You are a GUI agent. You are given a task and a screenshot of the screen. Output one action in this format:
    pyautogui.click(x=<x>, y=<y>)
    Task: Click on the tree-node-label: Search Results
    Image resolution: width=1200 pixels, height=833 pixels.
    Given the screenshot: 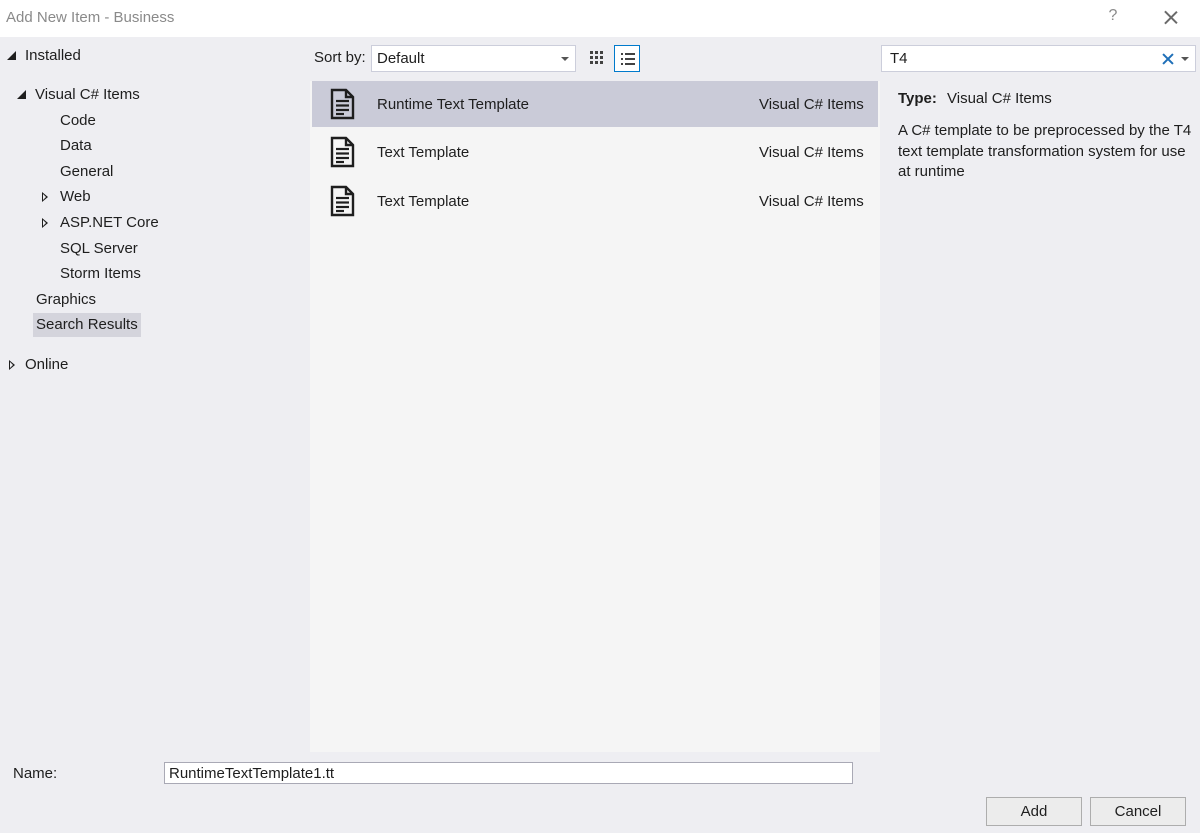 What is the action you would take?
    pyautogui.click(x=87, y=324)
    